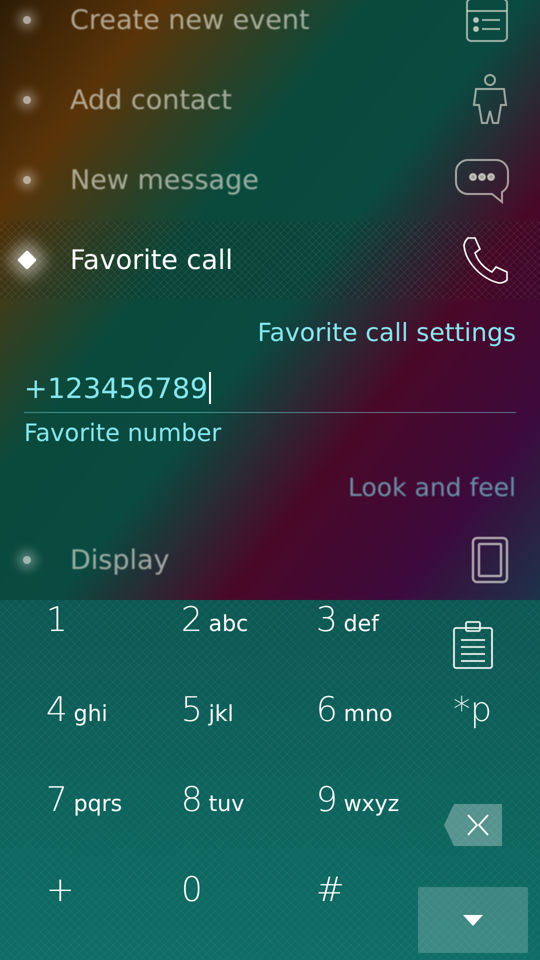 This screenshot has height=960, width=540. What do you see at coordinates (472, 920) in the screenshot?
I see `caret-icon` at bounding box center [472, 920].